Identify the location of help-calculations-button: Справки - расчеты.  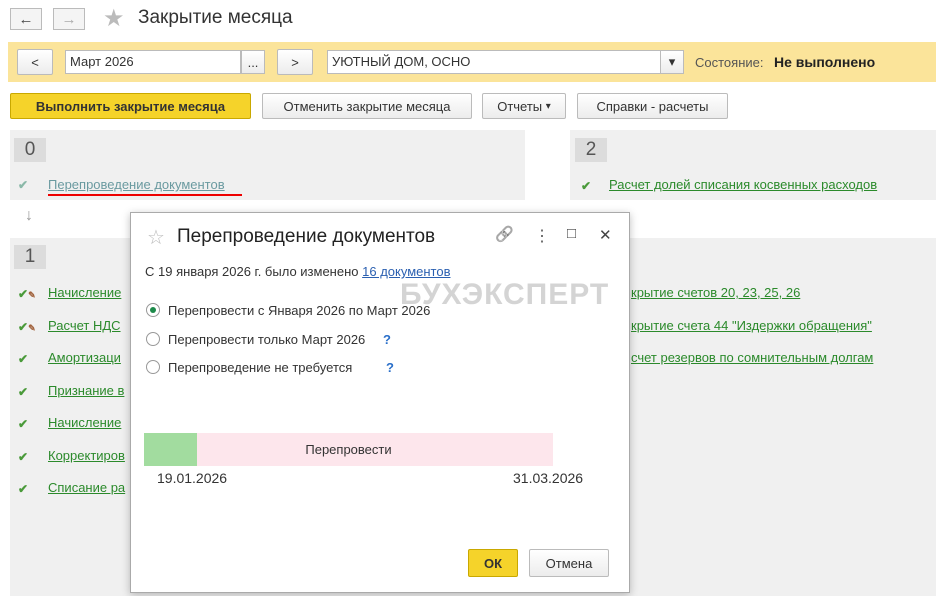
(652, 106).